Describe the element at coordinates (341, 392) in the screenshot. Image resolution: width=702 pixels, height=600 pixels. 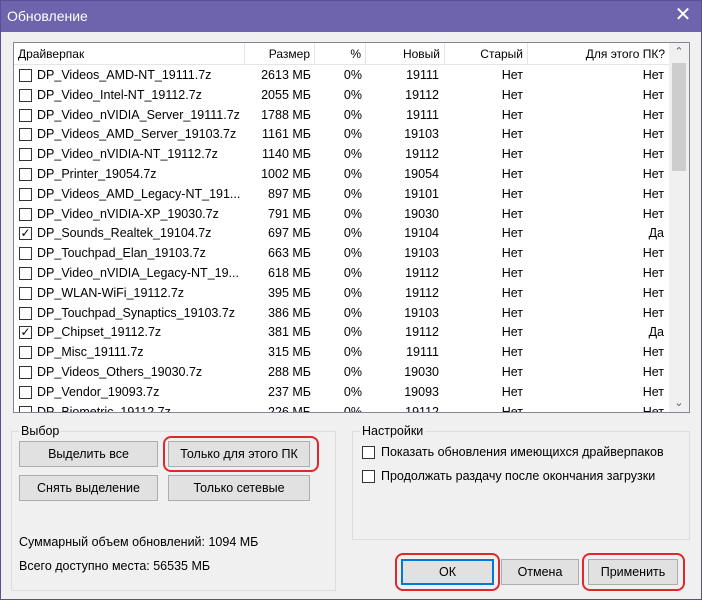
I see `table-row: DP_Vendor_19093.7z 237 МБ 0% 19093 Нет Нет` at that location.